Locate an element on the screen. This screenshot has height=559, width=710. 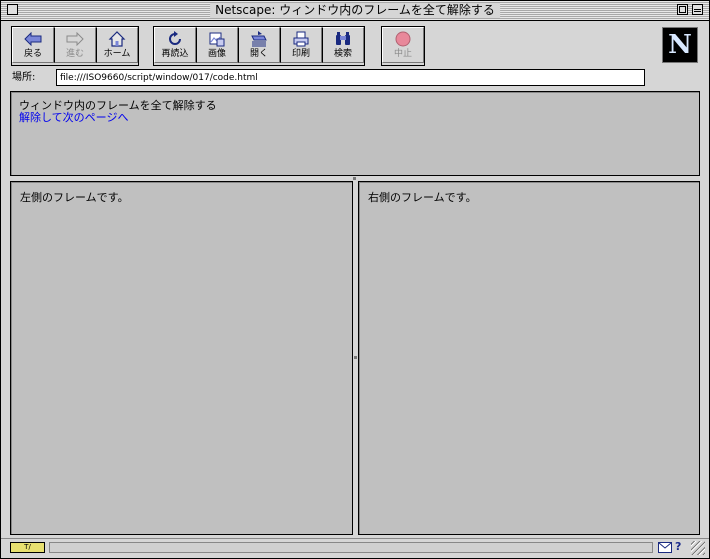
help-icon: ? is located at coordinates (678, 546).